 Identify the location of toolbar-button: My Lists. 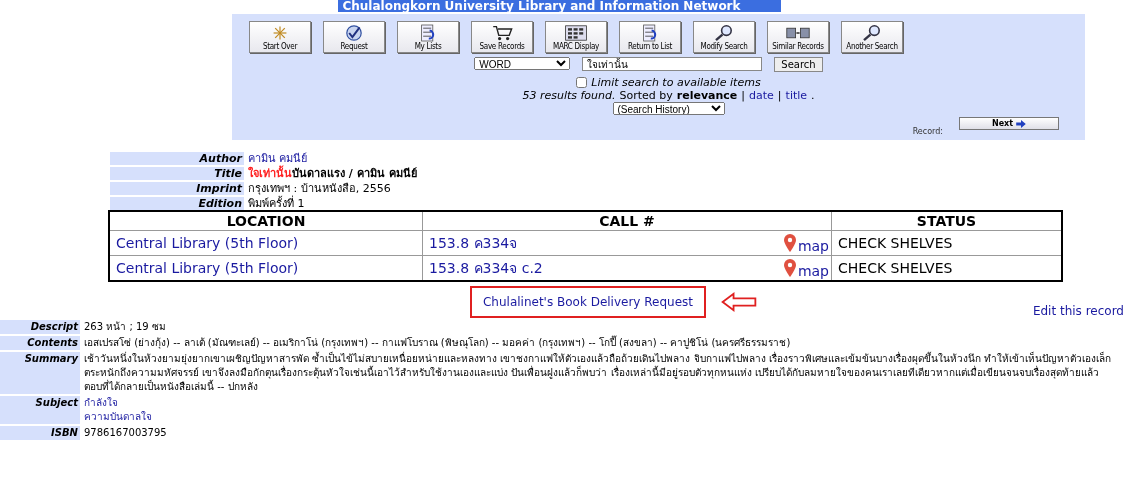
(428, 37).